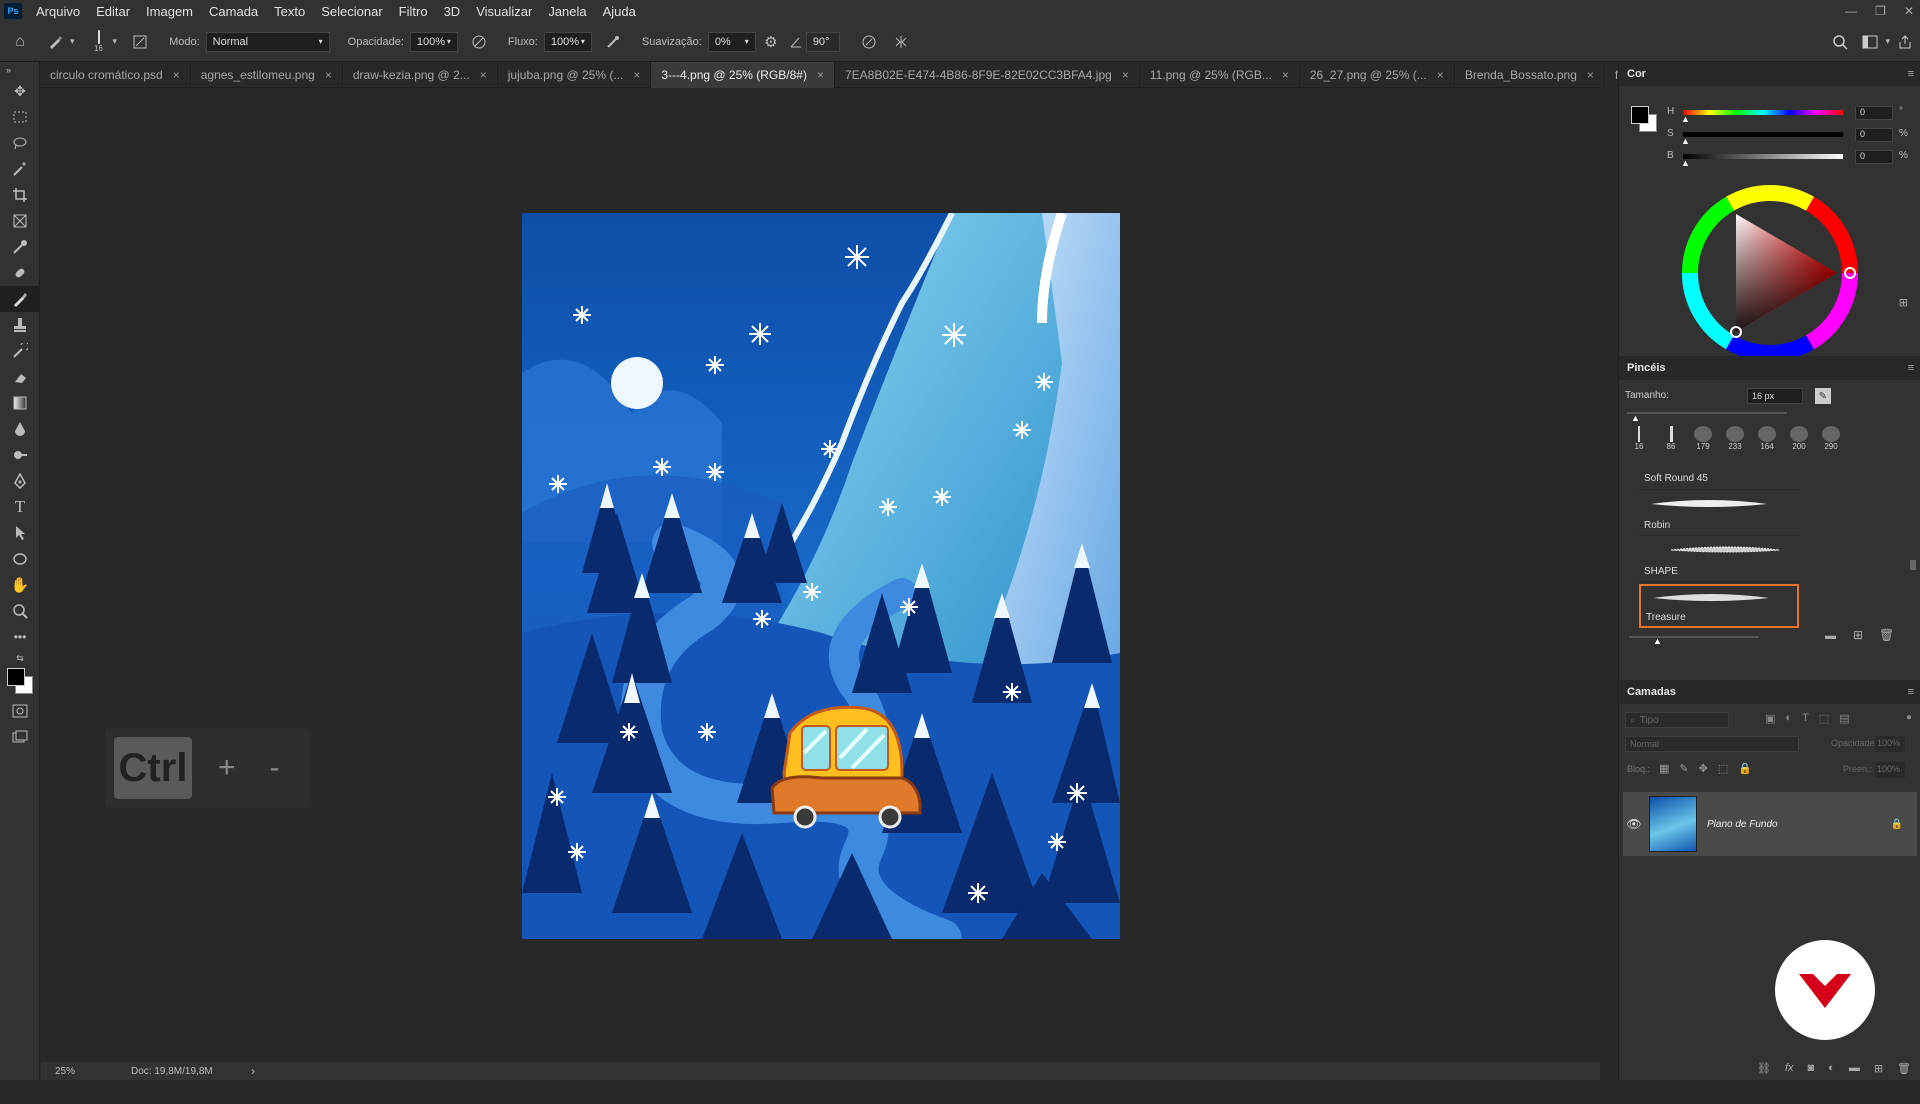  Describe the element at coordinates (267, 41) in the screenshot. I see `mode-select: Normal ▾` at that location.